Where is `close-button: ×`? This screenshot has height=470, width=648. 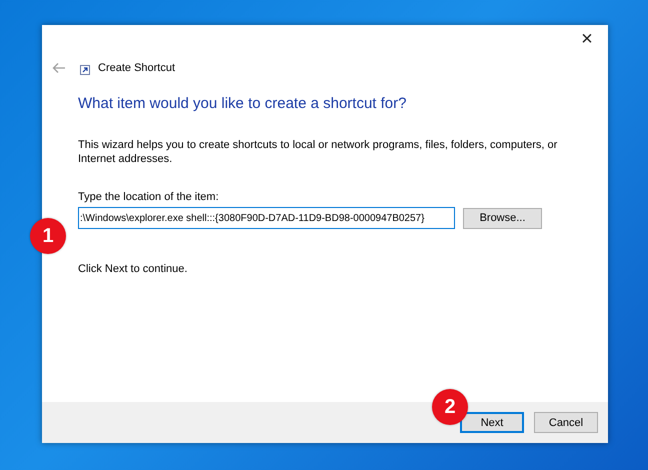 close-button: × is located at coordinates (587, 39).